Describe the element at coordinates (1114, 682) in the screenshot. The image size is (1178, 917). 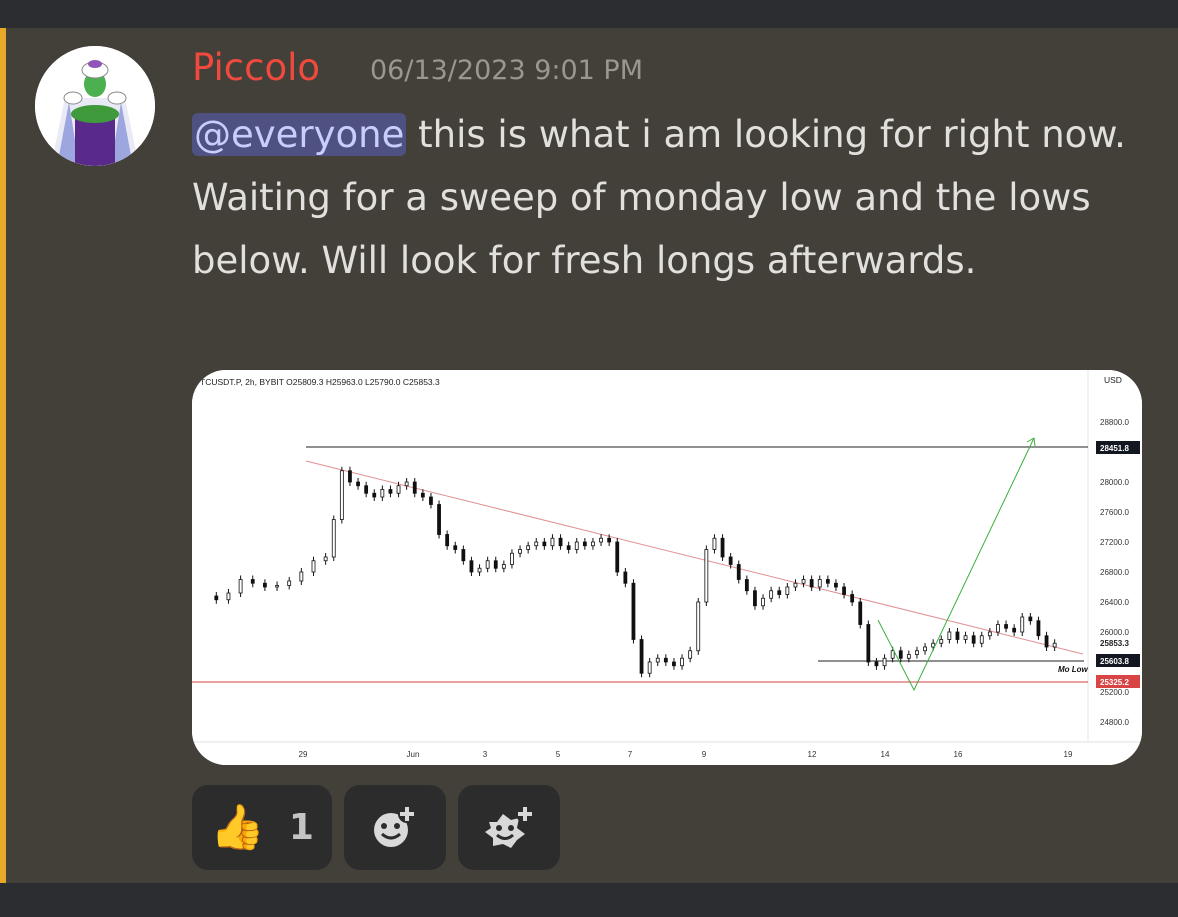
I see `price-tag-label: 25325.2` at that location.